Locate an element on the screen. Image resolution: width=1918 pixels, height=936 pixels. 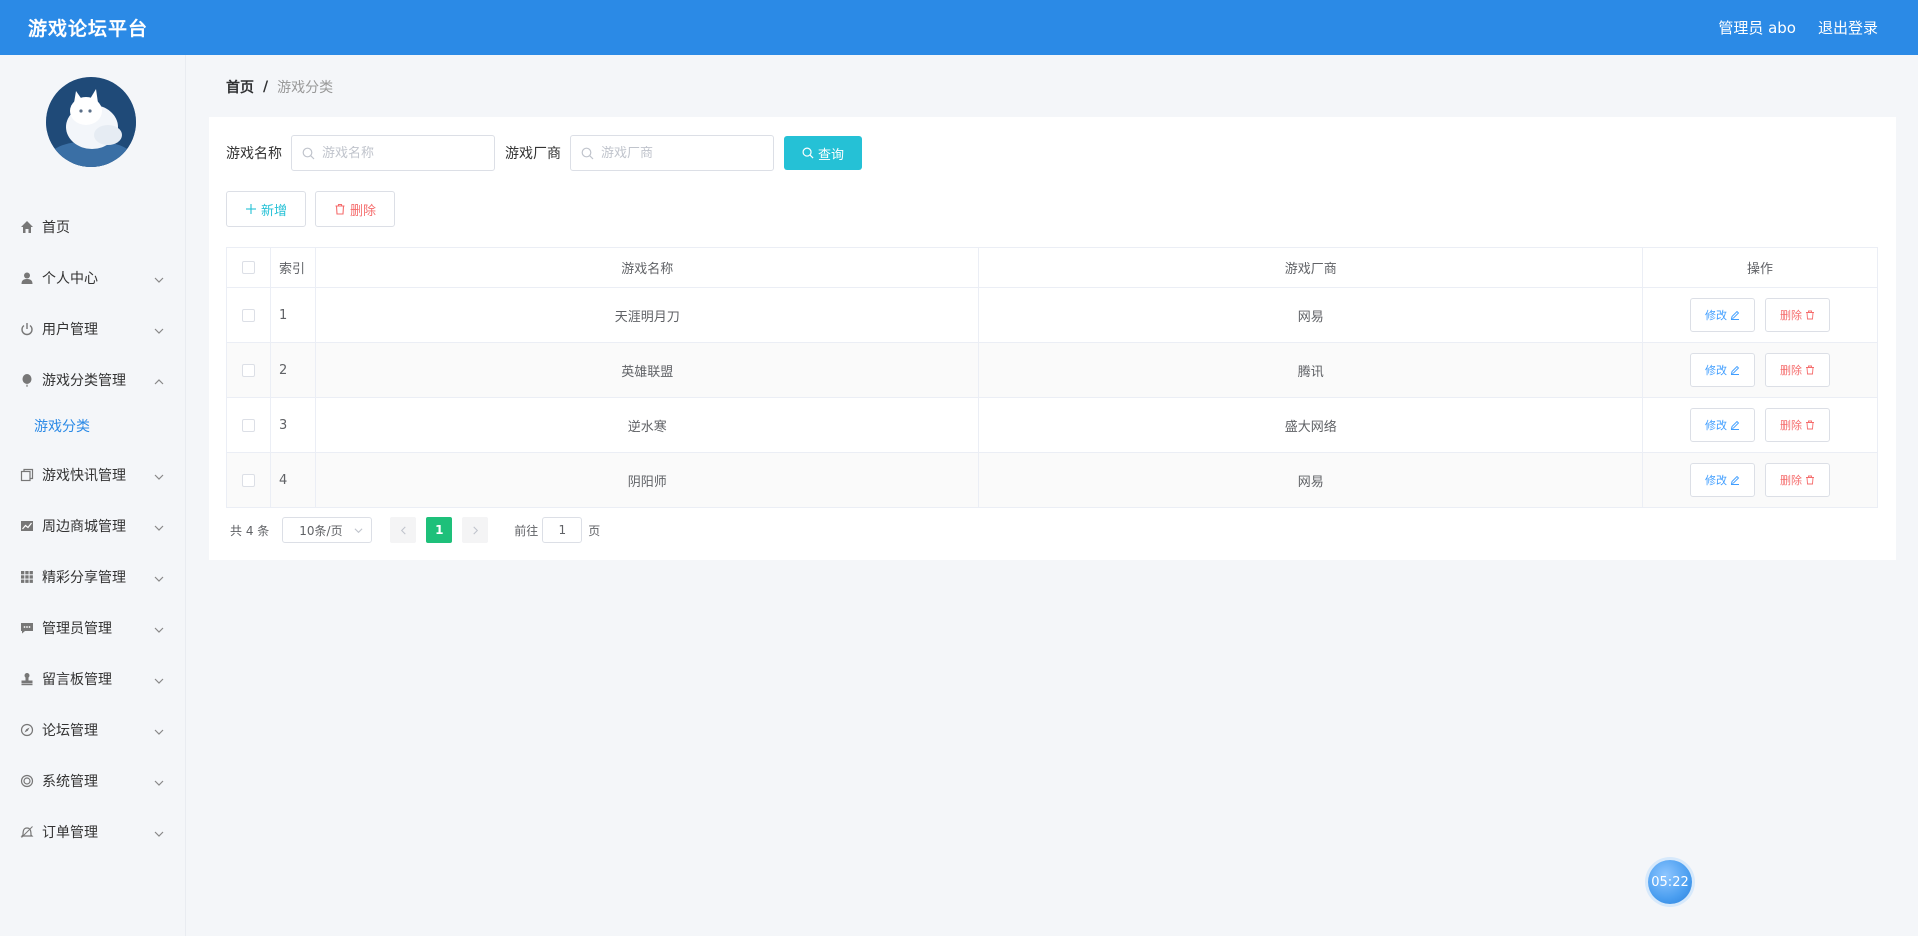
row-game-vendor: 腾讯 is located at coordinates (1311, 370).